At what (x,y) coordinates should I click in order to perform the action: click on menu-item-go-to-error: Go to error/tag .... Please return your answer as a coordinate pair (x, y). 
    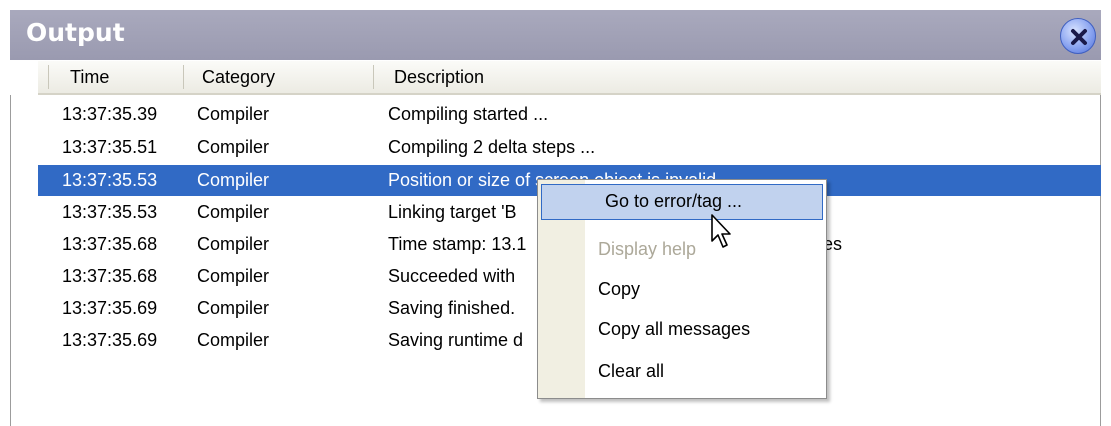
    Looking at the image, I should click on (682, 202).